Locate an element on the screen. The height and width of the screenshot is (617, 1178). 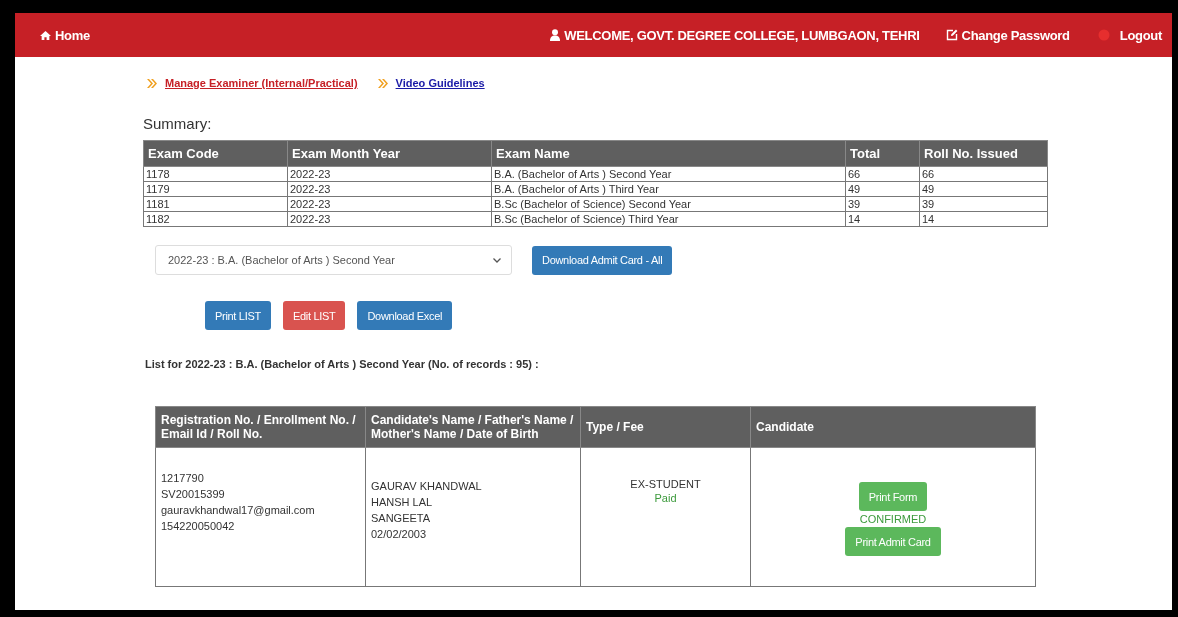
table-cell: 1181 is located at coordinates (215, 204).